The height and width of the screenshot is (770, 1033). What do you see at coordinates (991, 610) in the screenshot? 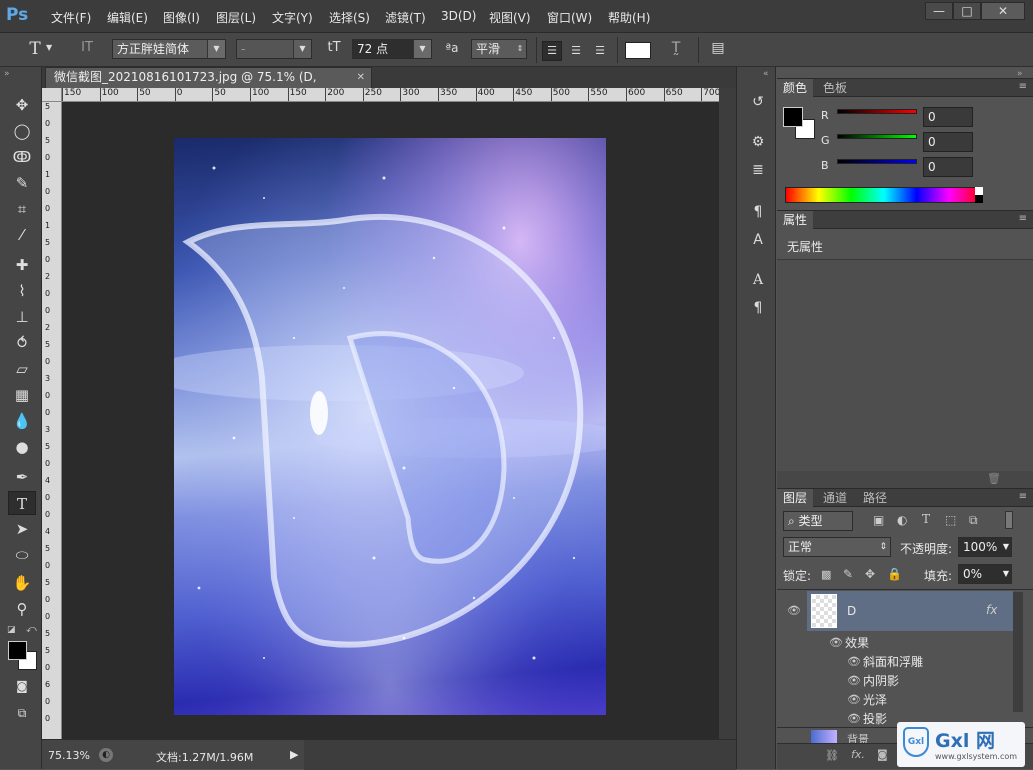
I see `fx-icon: fx` at bounding box center [991, 610].